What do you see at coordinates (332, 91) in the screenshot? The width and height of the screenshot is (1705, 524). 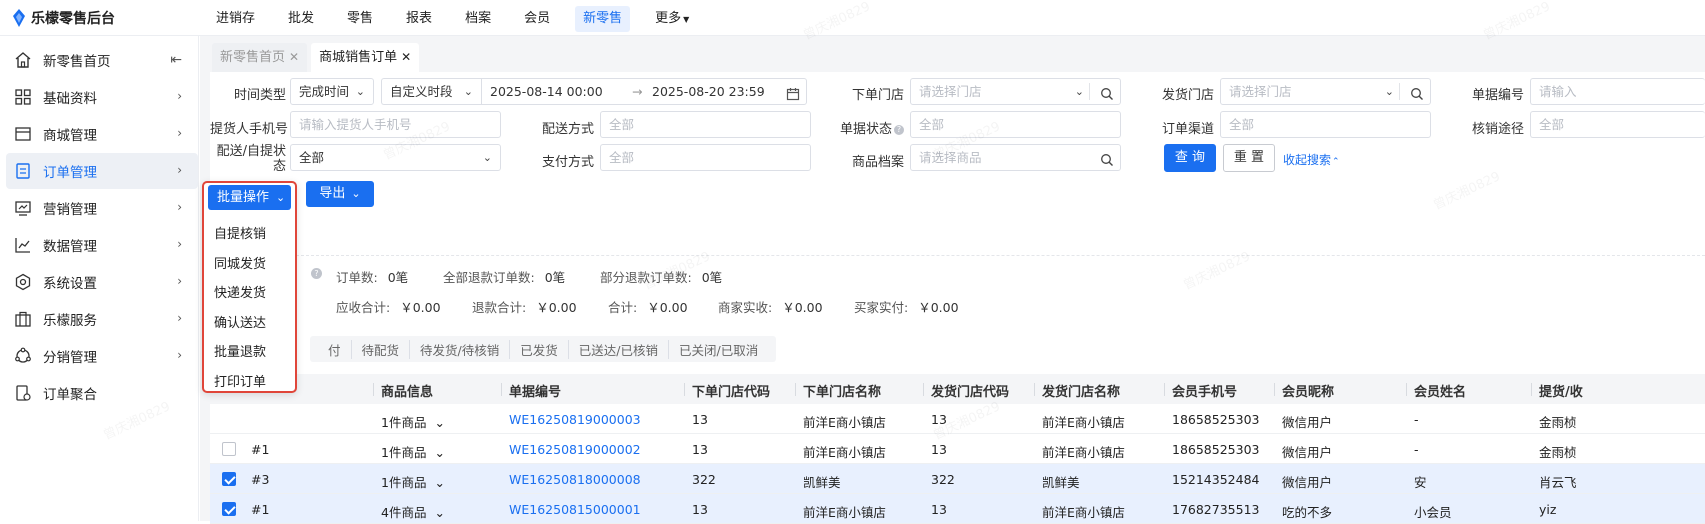 I see `time-type-select: 完成时间 ⌄` at bounding box center [332, 91].